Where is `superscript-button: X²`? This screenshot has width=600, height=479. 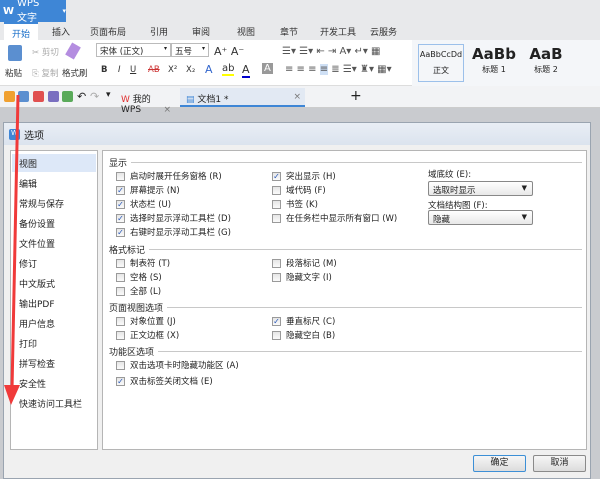 superscript-button: X² is located at coordinates (172, 70).